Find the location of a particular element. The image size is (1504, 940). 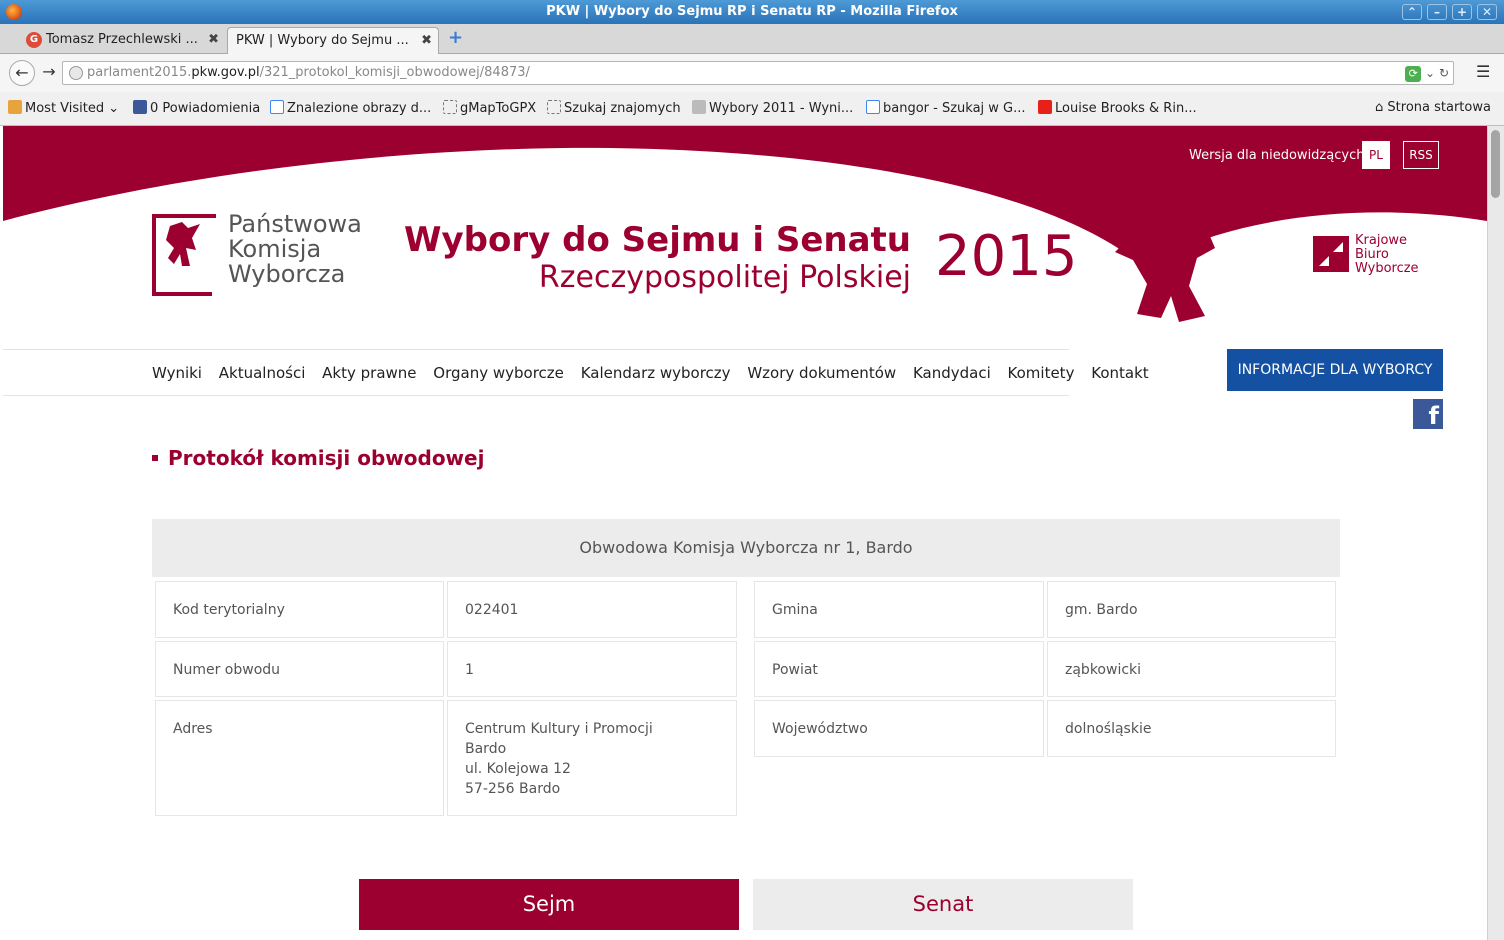

maximize-icon: + is located at coordinates (1462, 12).